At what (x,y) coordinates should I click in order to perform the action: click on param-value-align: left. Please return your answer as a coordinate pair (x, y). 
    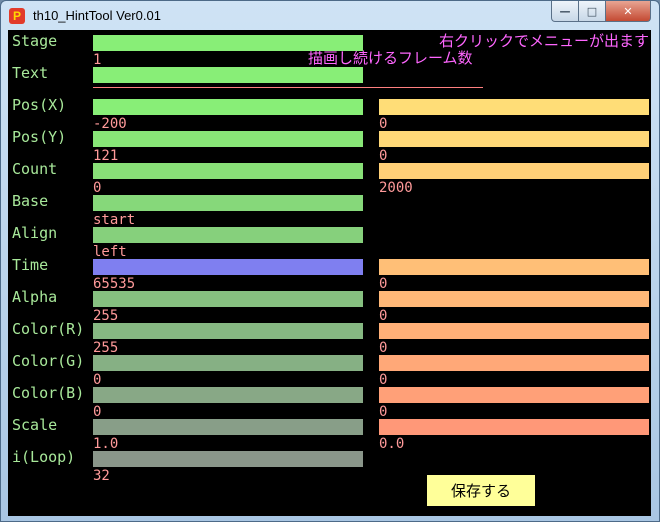
    Looking at the image, I should click on (110, 252).